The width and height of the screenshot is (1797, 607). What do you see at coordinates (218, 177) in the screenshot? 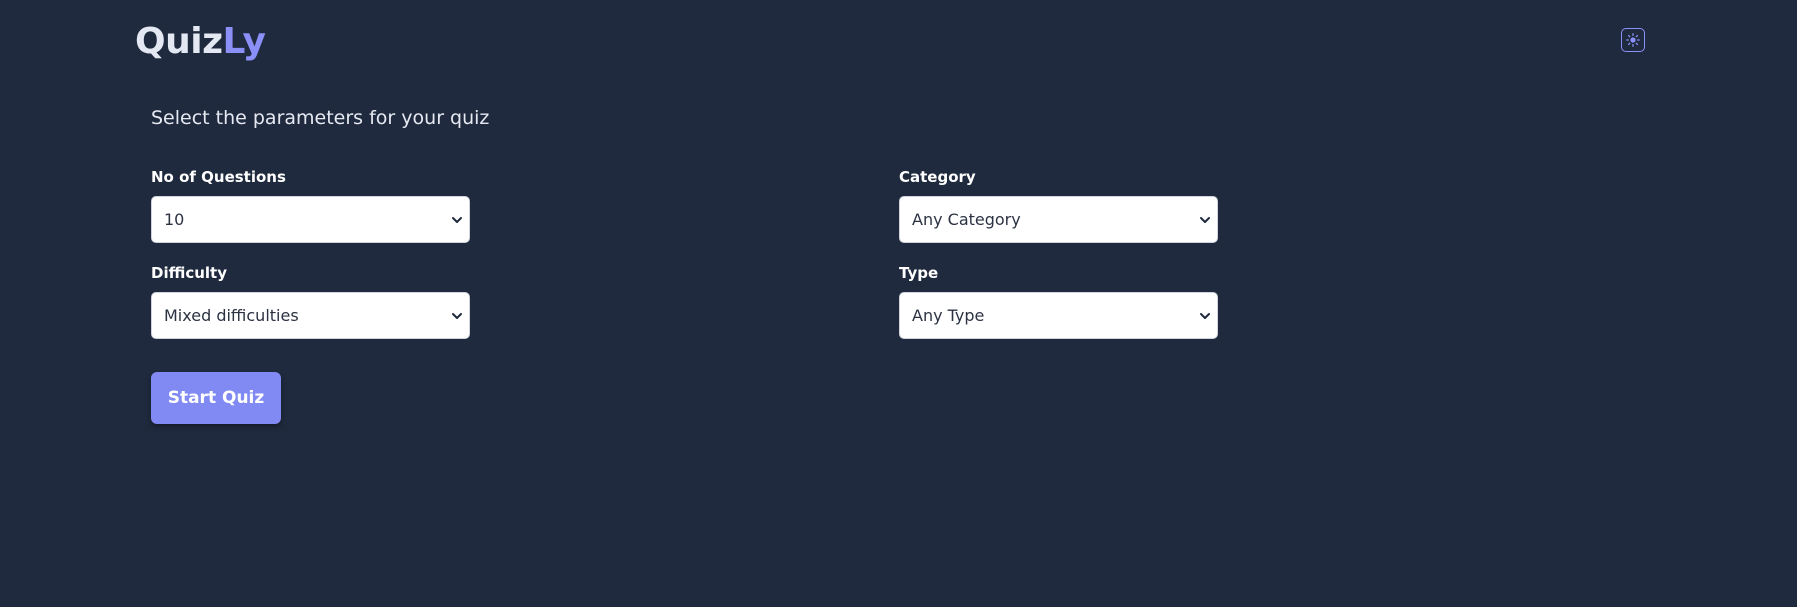
I see `questions-label: No of Questions` at bounding box center [218, 177].